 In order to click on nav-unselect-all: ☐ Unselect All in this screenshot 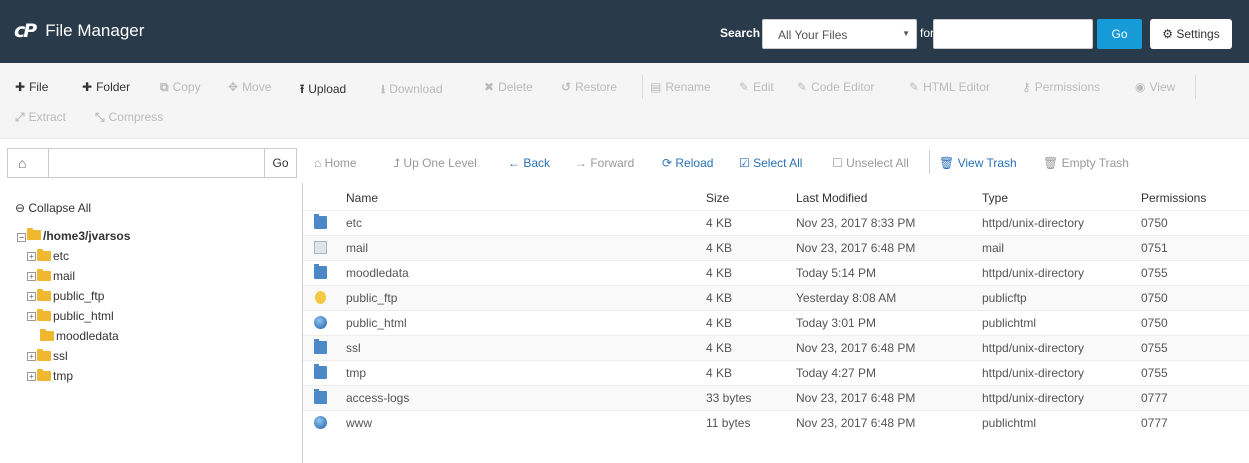, I will do `click(870, 163)`.